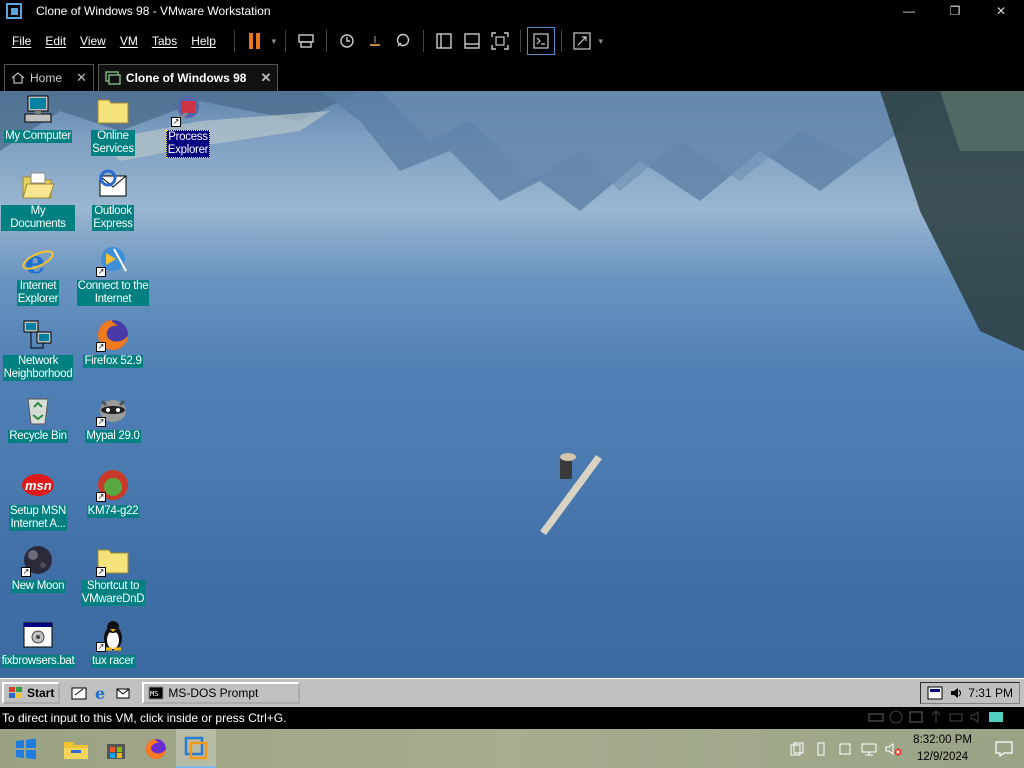 The height and width of the screenshot is (768, 1024). What do you see at coordinates (274, 41) in the screenshot?
I see `pause-menu-chevron-icon: ▼` at bounding box center [274, 41].